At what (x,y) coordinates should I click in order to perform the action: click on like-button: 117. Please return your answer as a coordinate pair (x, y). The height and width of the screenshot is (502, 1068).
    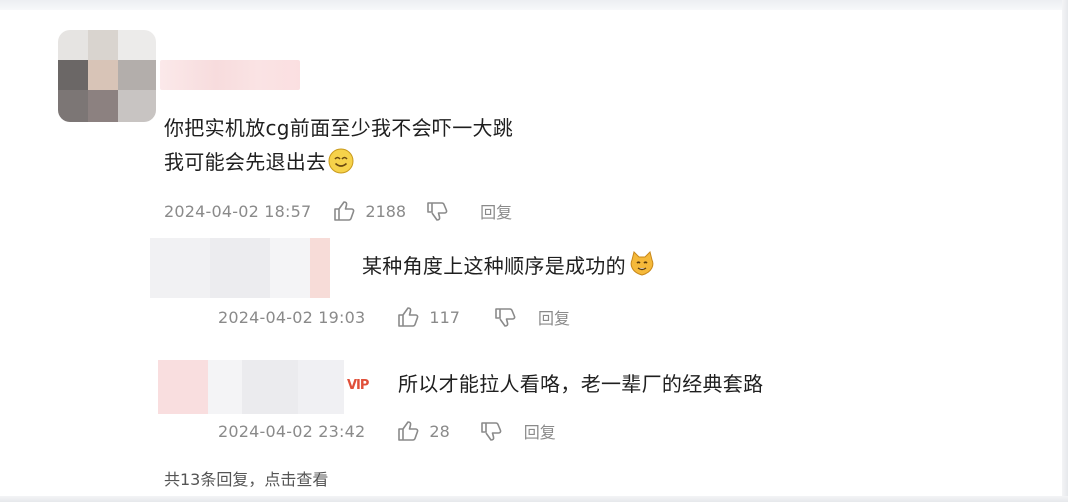
    Looking at the image, I should click on (428, 317).